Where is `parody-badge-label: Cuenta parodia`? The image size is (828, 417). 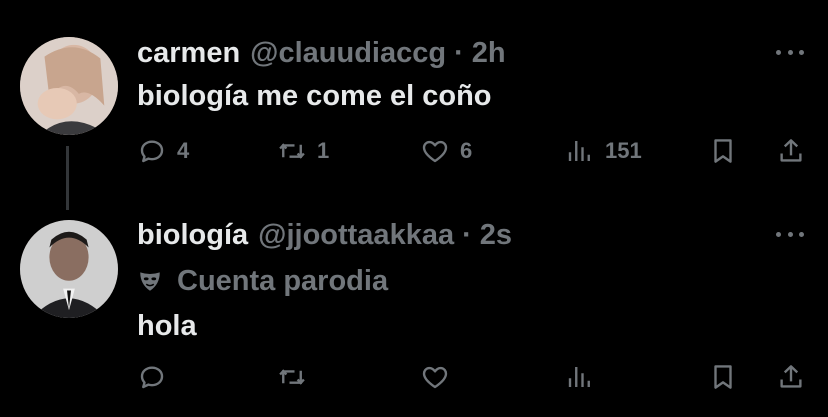
parody-badge-label: Cuenta parodia is located at coordinates (283, 280).